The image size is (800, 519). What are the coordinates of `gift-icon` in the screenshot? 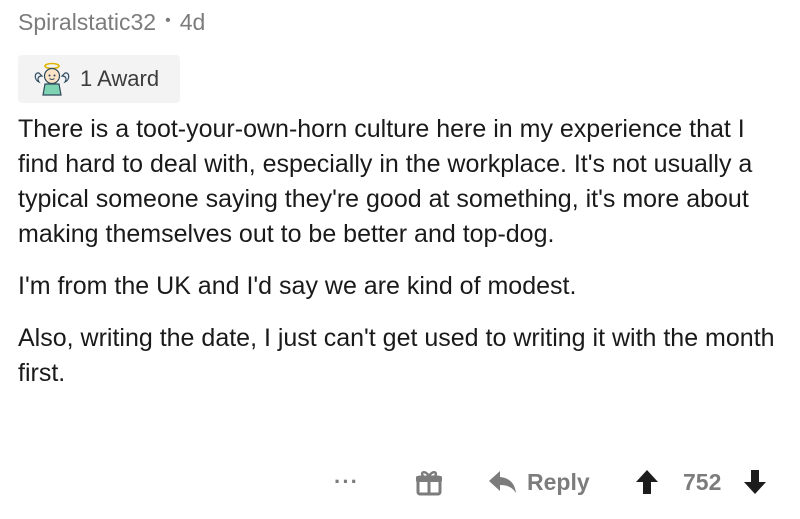 It's located at (429, 482).